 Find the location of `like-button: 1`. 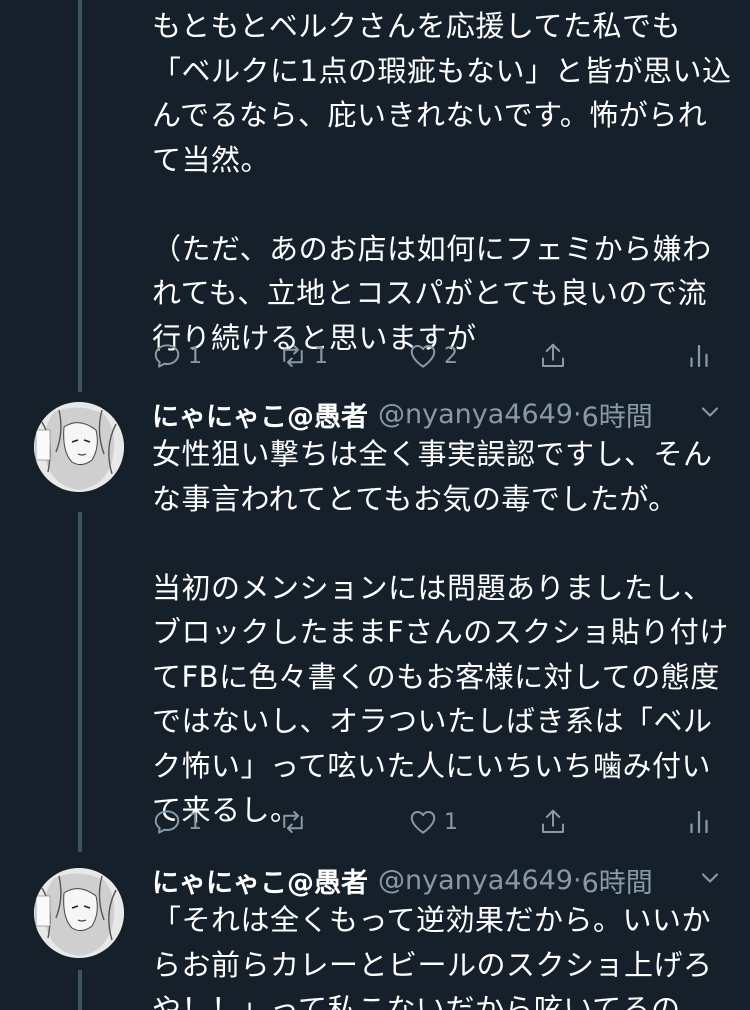

like-button: 1 is located at coordinates (433, 822).